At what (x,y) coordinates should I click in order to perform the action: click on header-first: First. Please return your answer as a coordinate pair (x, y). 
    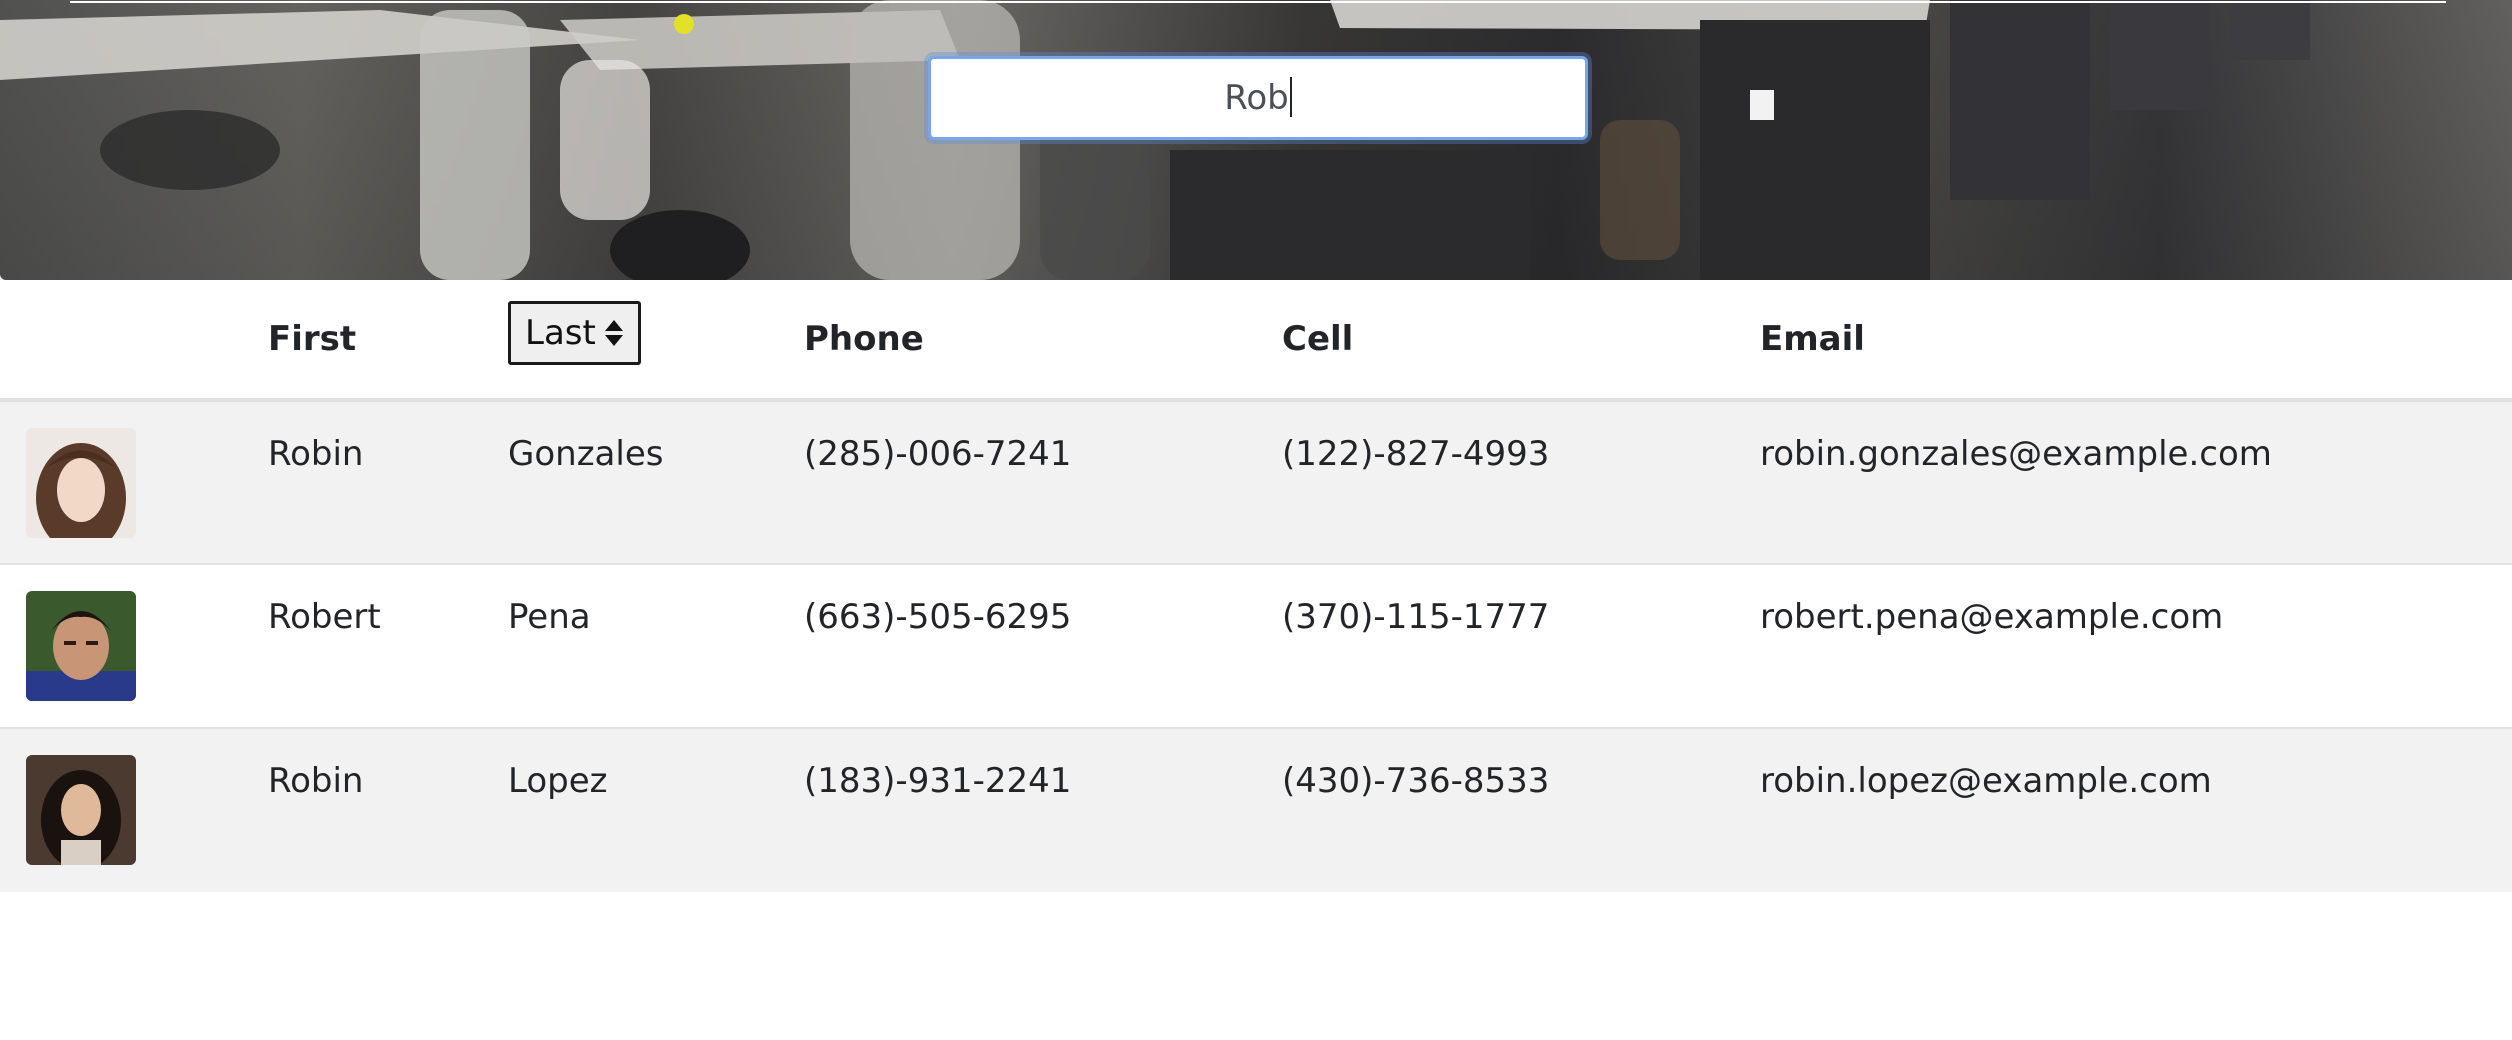
    Looking at the image, I should click on (388, 341).